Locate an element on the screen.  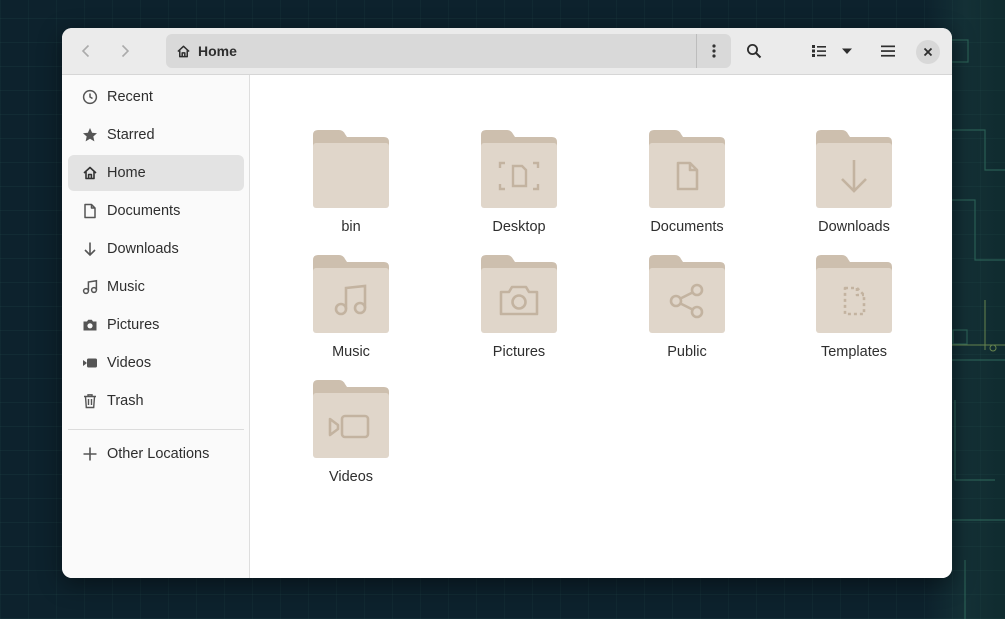
folder-item-bin: bin is located at coordinates (351, 188).